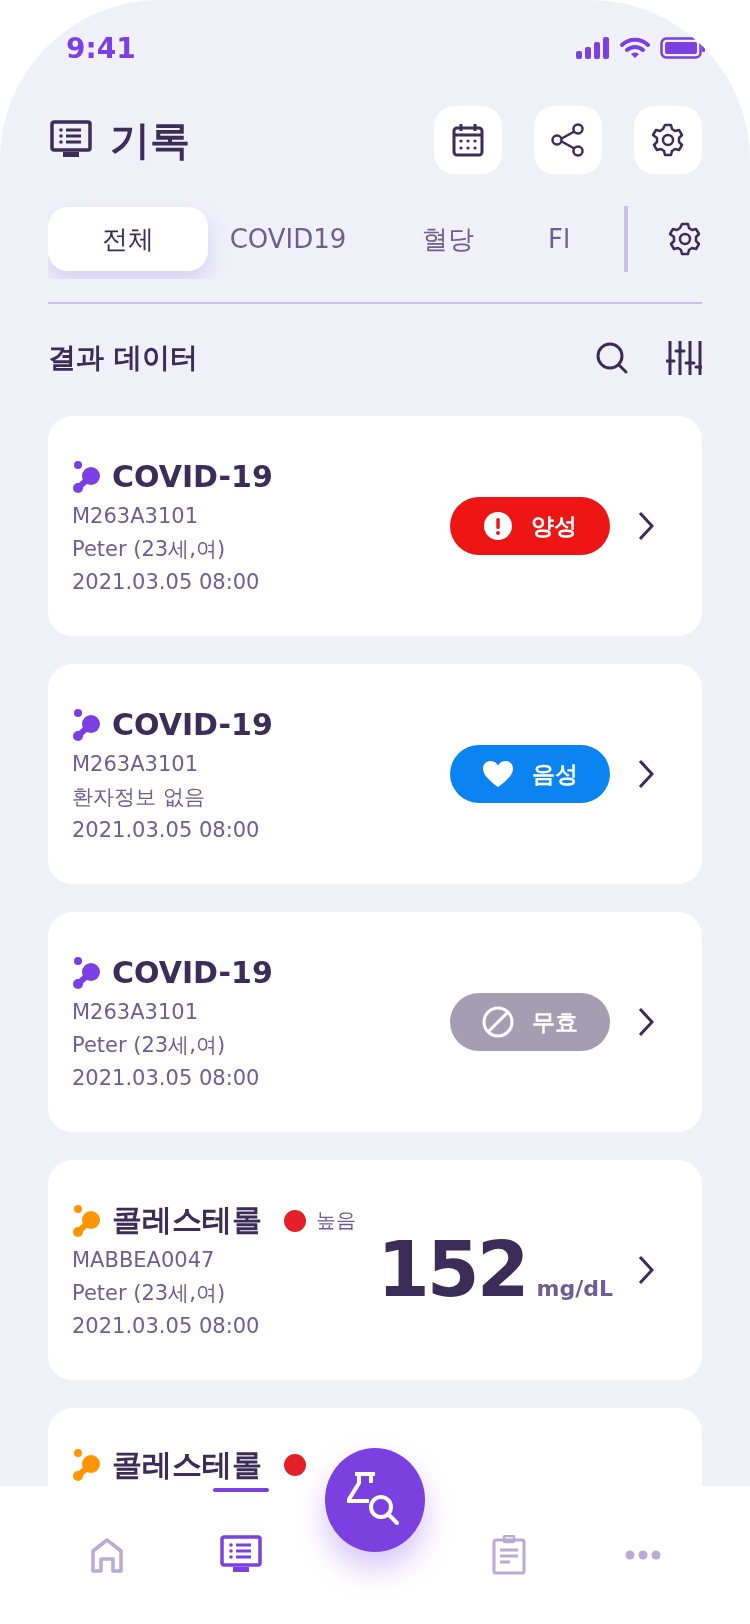  Describe the element at coordinates (593, 48) in the screenshot. I see `signal-icon` at that location.